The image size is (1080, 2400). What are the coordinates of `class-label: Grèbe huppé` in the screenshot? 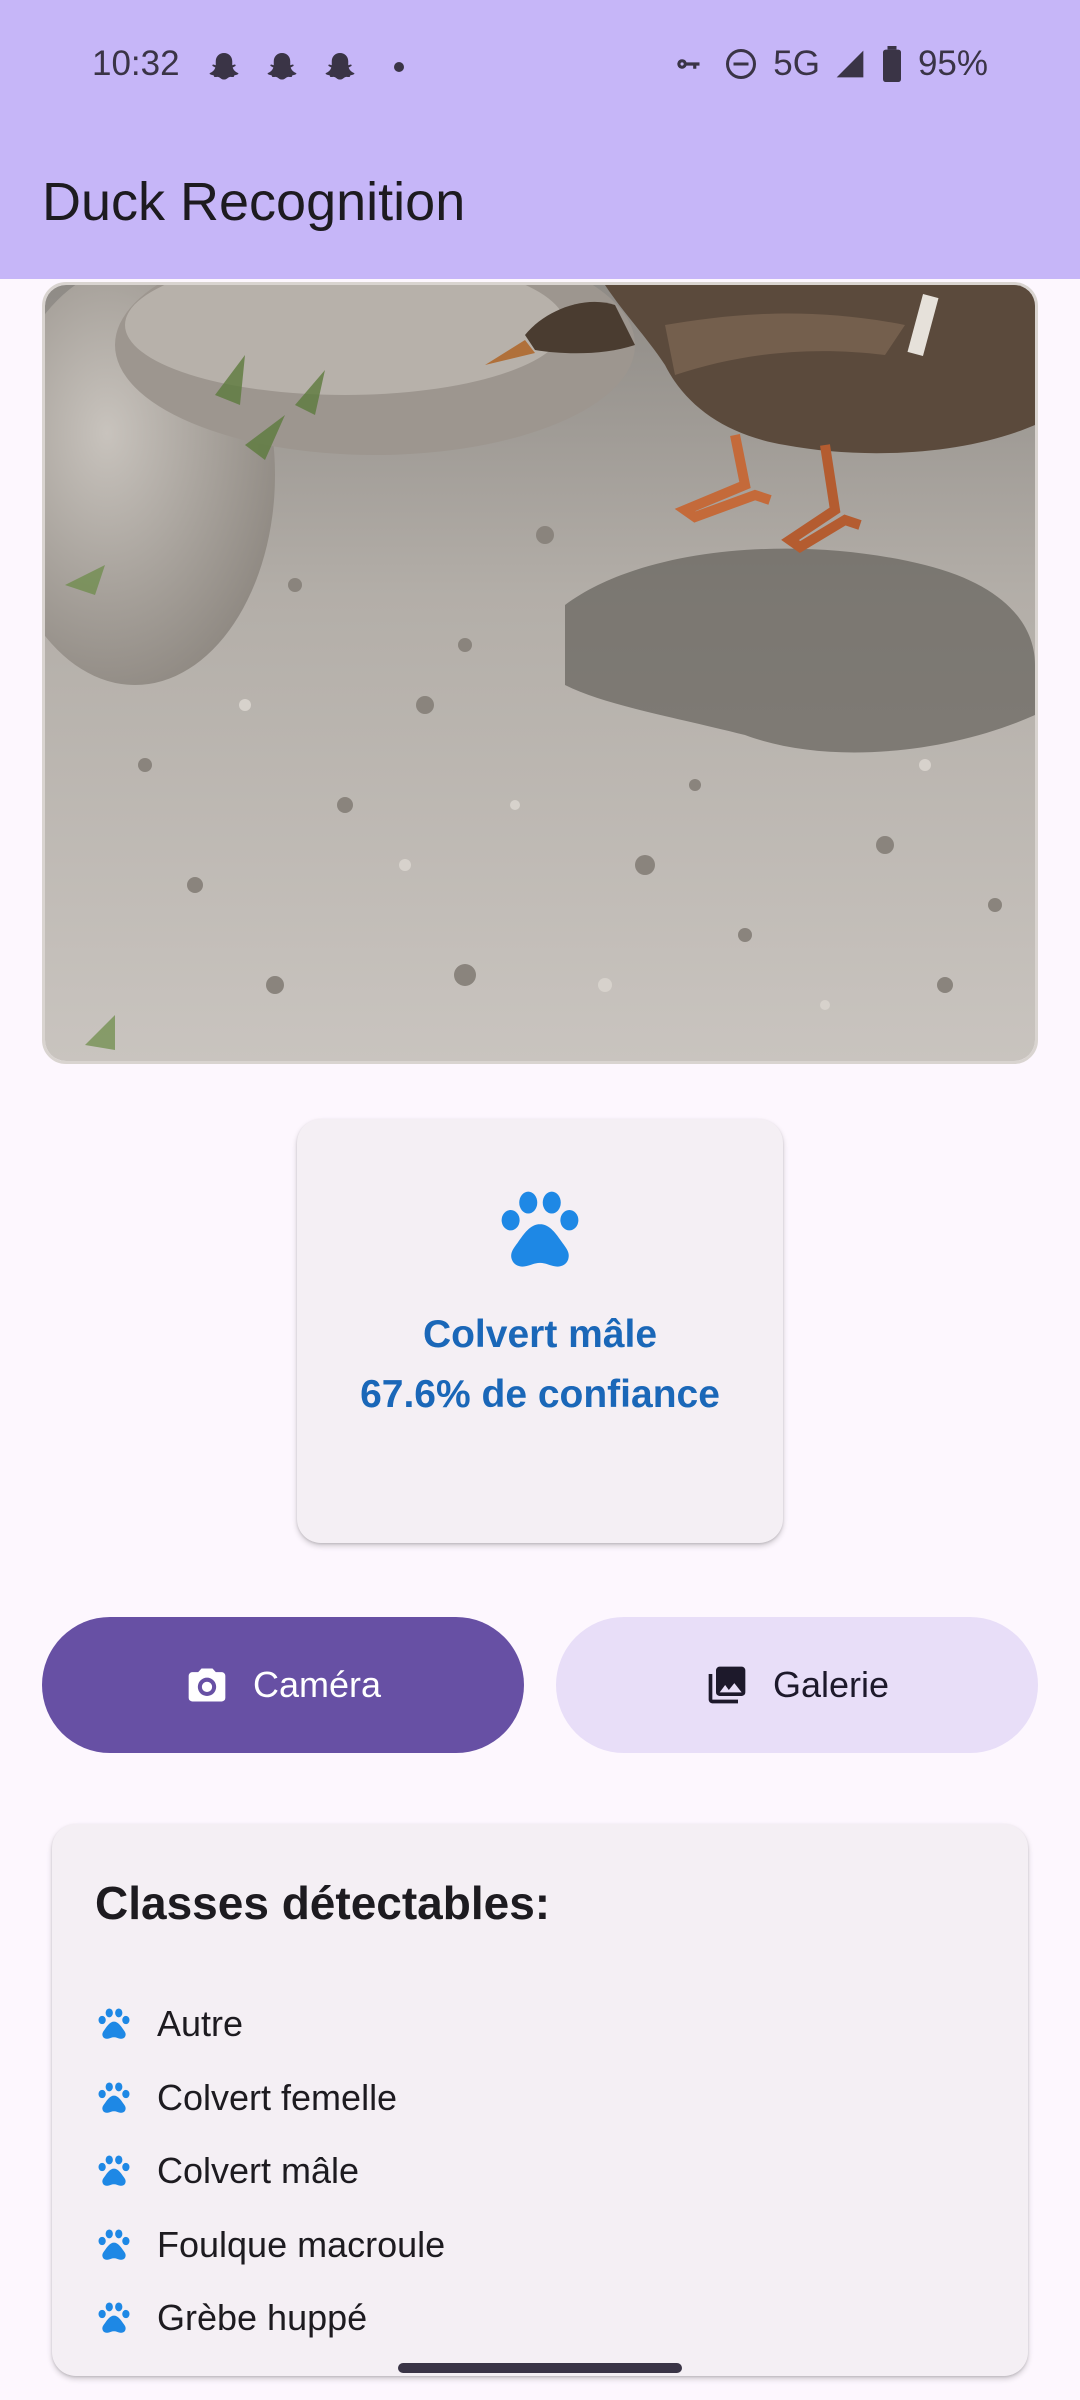 It's located at (262, 2317).